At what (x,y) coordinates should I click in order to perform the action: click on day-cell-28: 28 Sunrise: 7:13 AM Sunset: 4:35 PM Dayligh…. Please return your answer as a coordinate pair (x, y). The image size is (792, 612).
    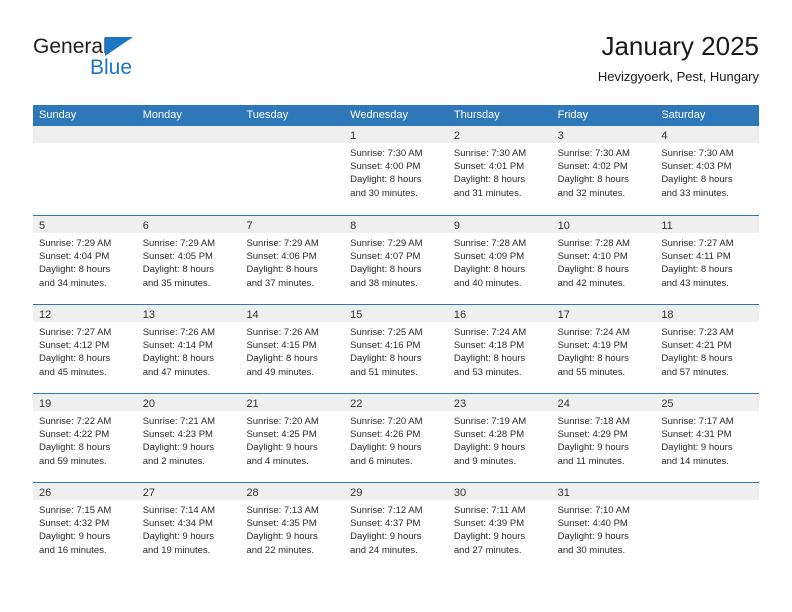
    Looking at the image, I should click on (292, 527).